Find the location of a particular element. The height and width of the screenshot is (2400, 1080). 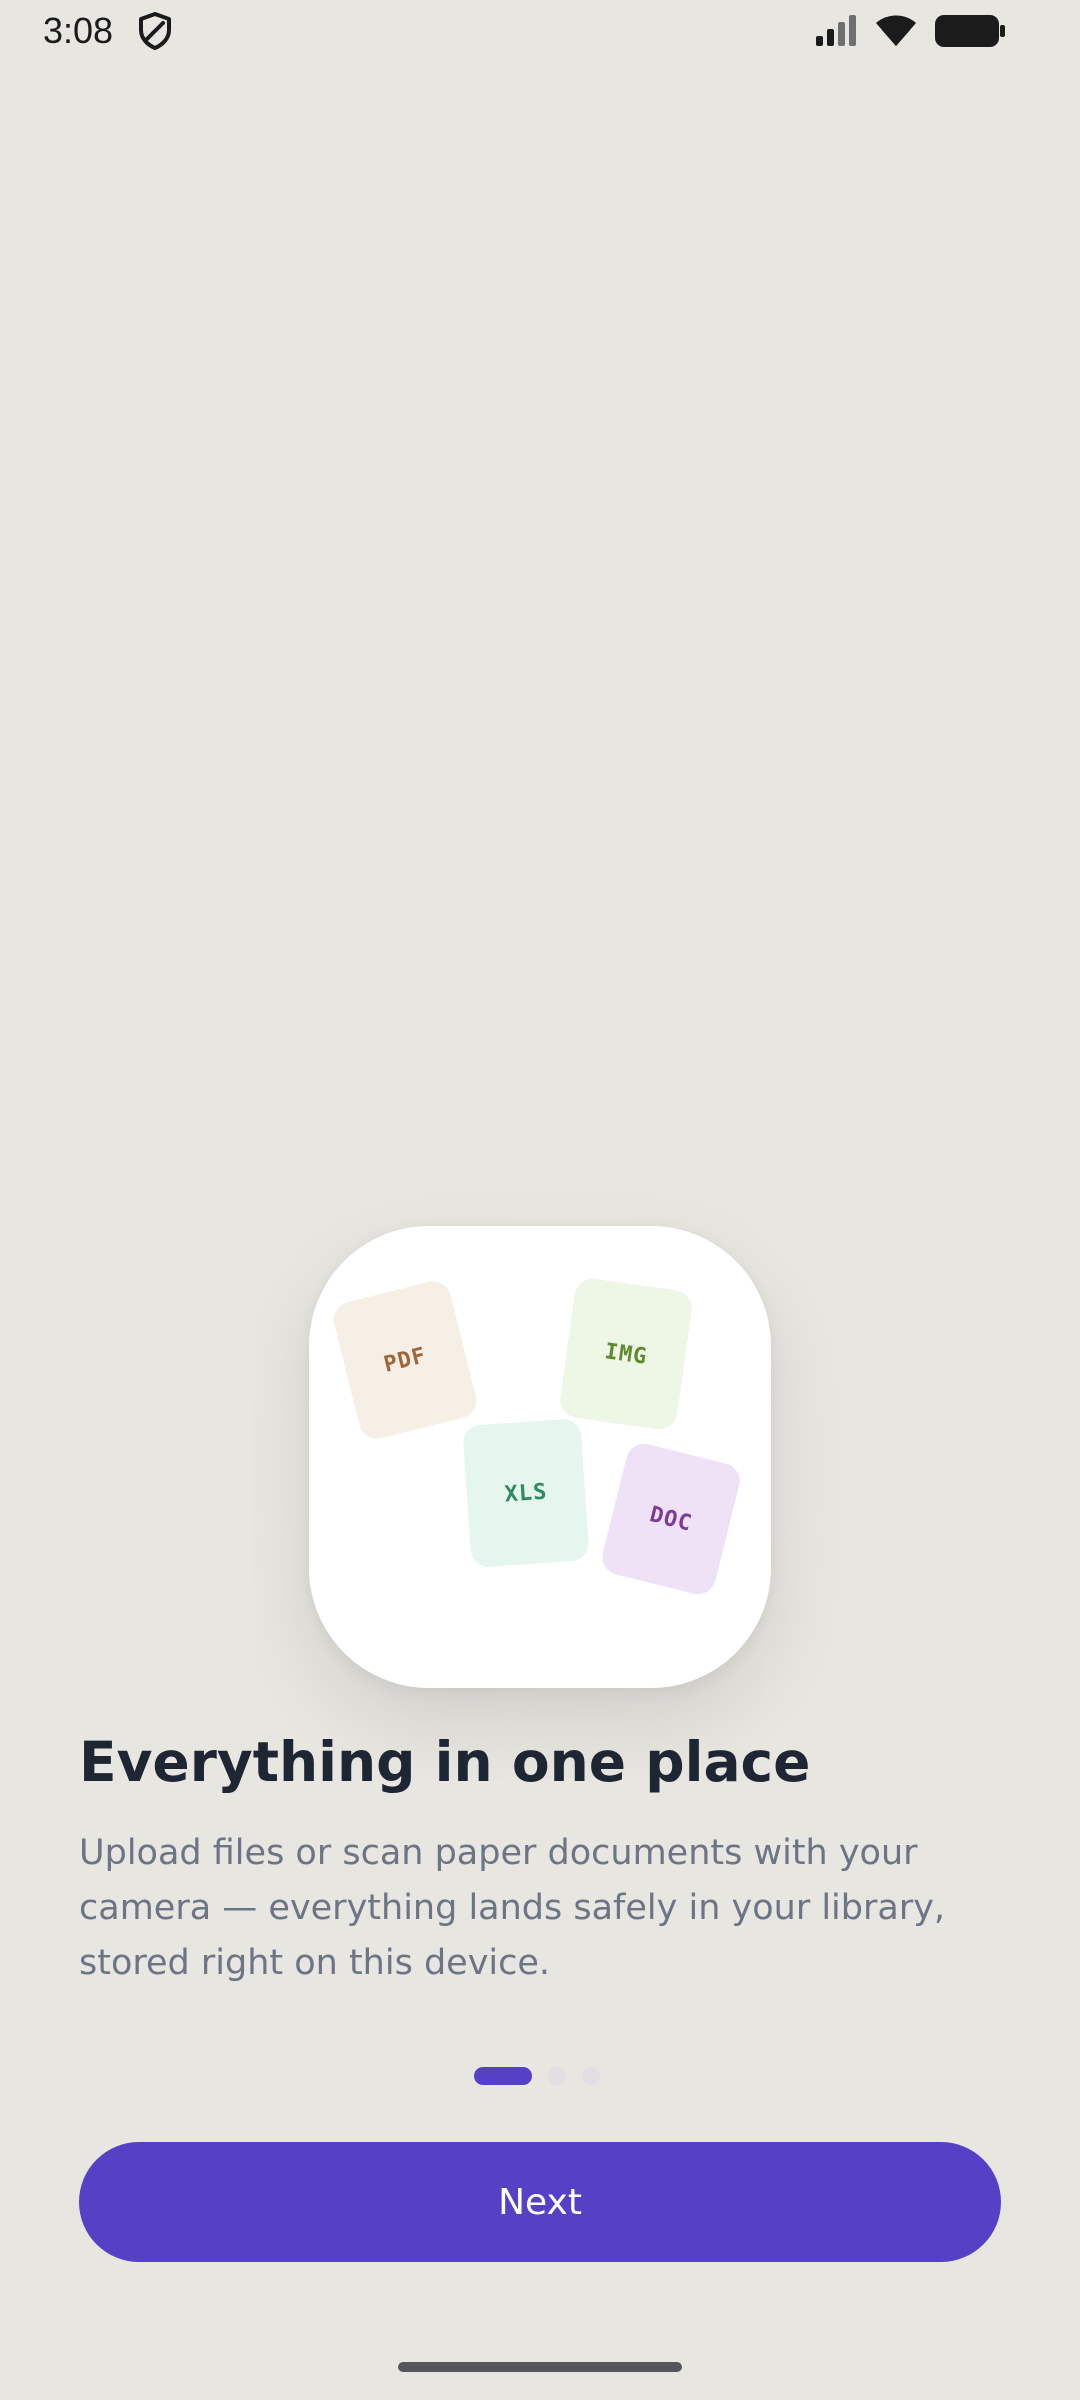

next-button: Next is located at coordinates (540, 2202).